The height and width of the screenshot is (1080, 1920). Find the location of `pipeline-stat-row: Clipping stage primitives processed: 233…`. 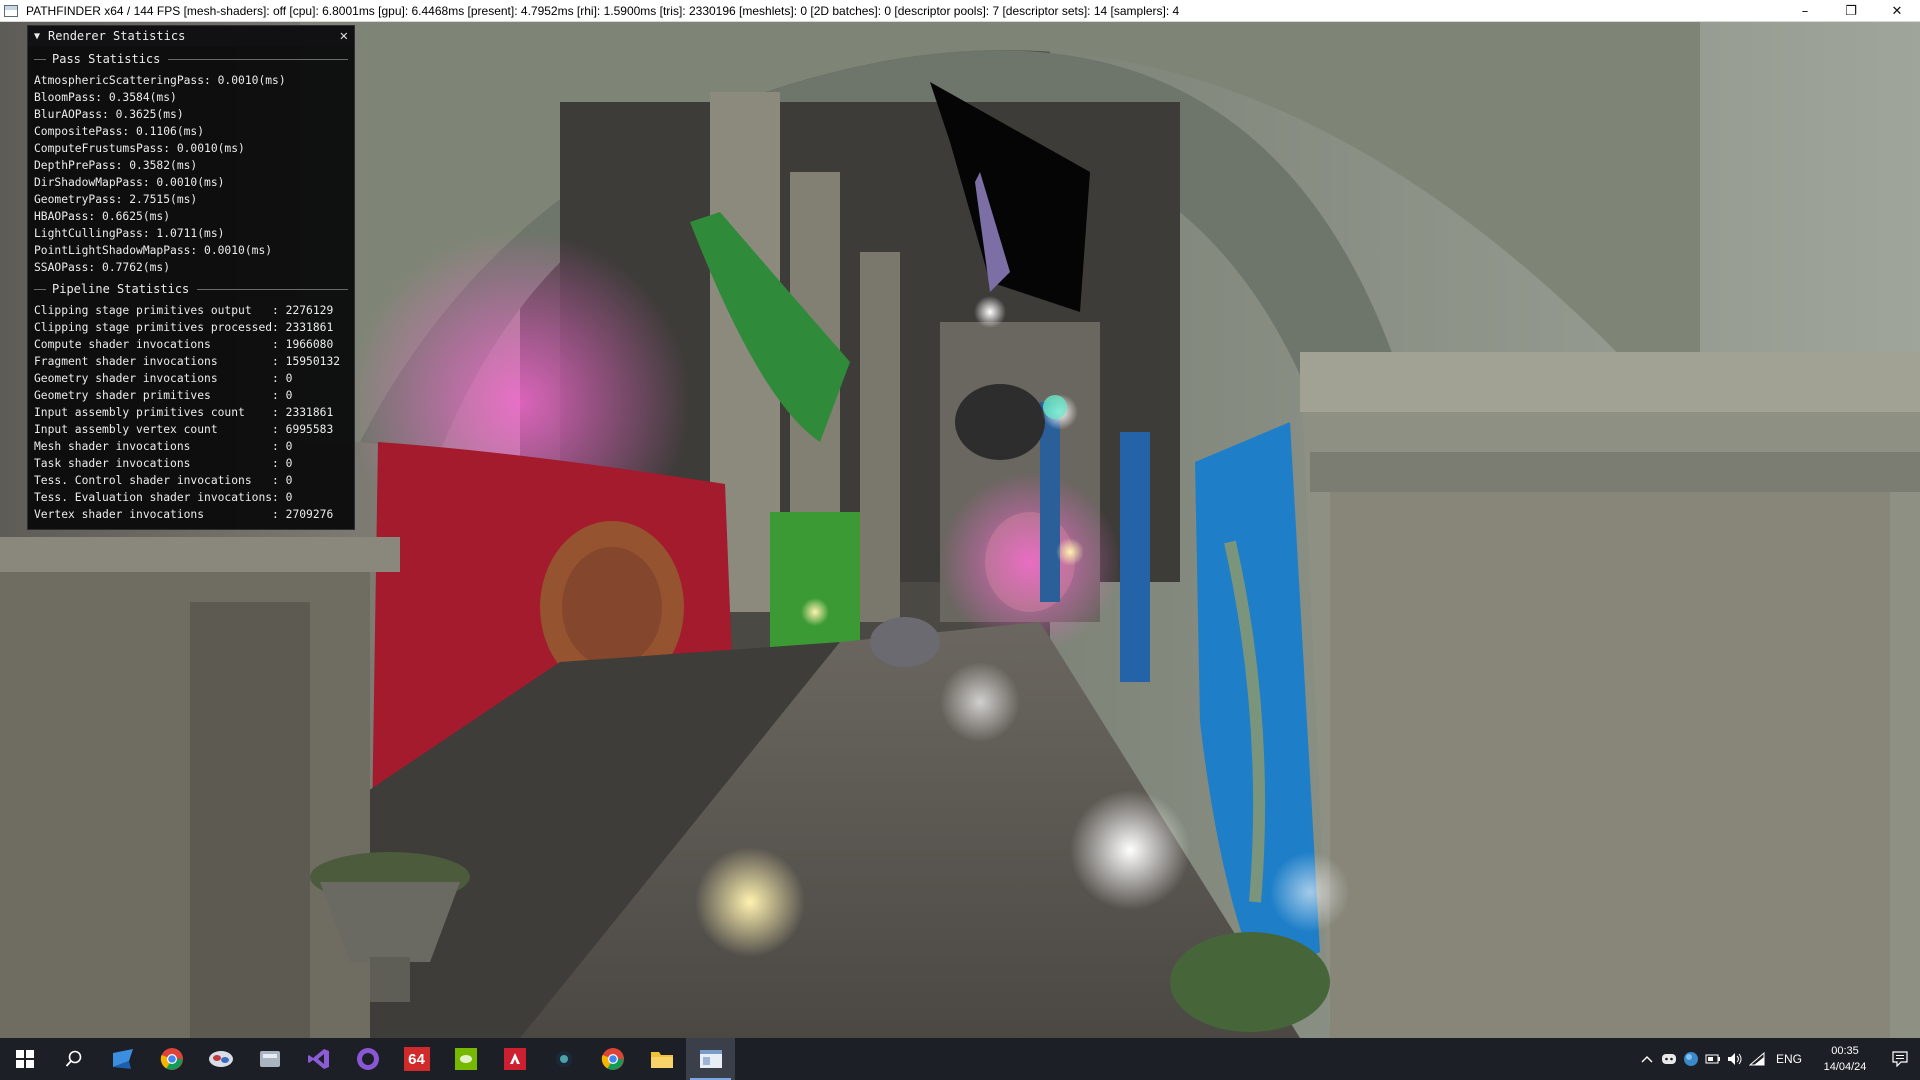

pipeline-stat-row: Clipping stage primitives processed: 233… is located at coordinates (184, 327).